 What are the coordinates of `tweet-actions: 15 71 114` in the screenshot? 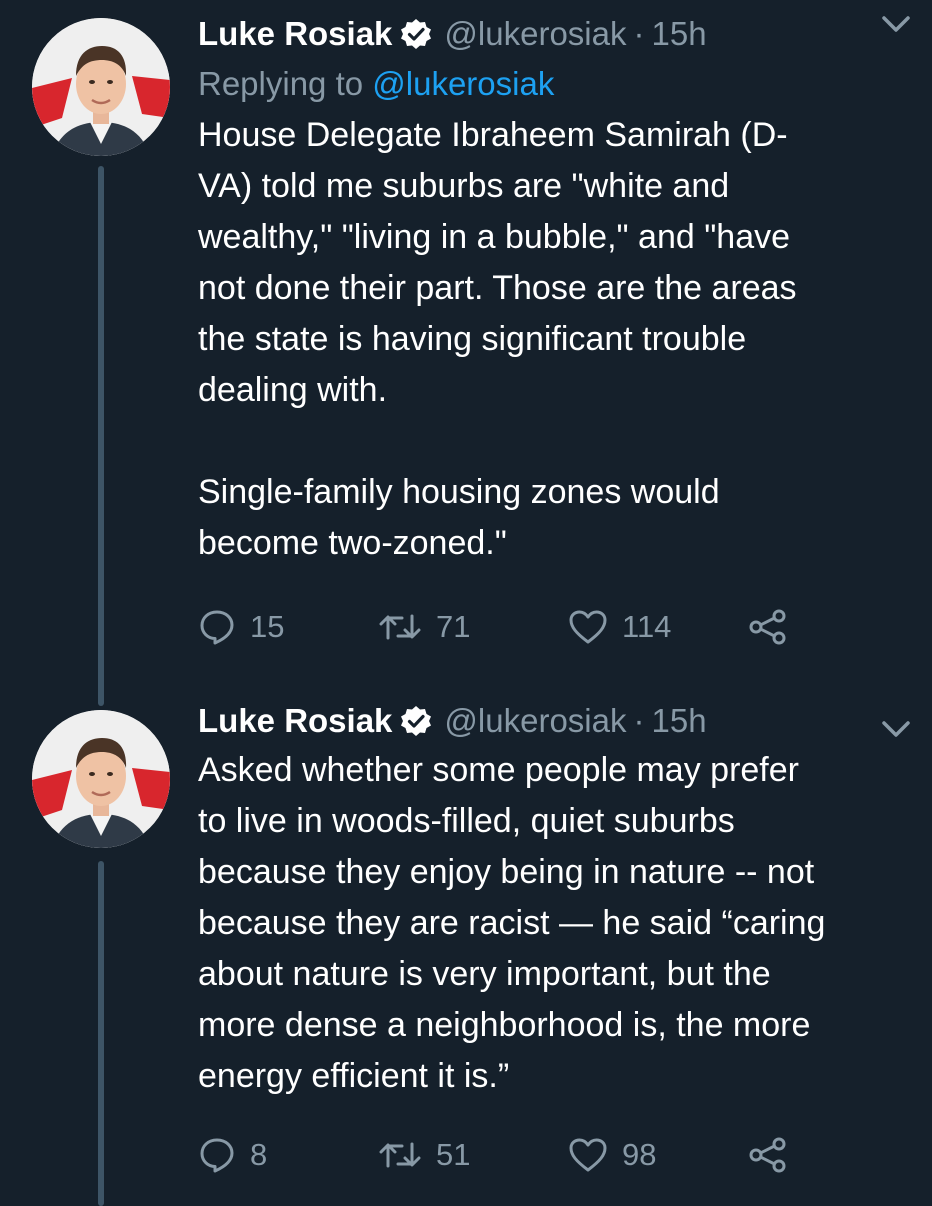 It's located at (493, 627).